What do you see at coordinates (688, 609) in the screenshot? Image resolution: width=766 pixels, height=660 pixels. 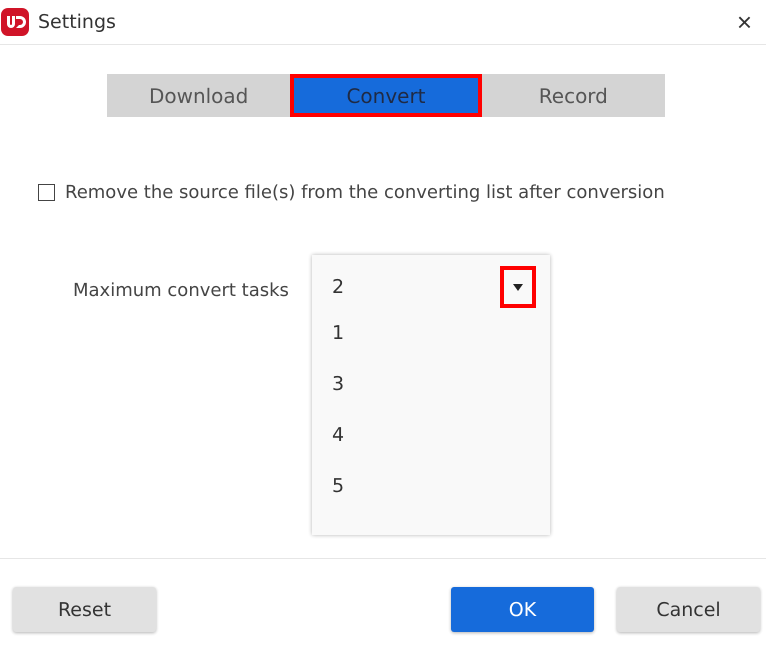 I see `dialog-button: Cancel` at bounding box center [688, 609].